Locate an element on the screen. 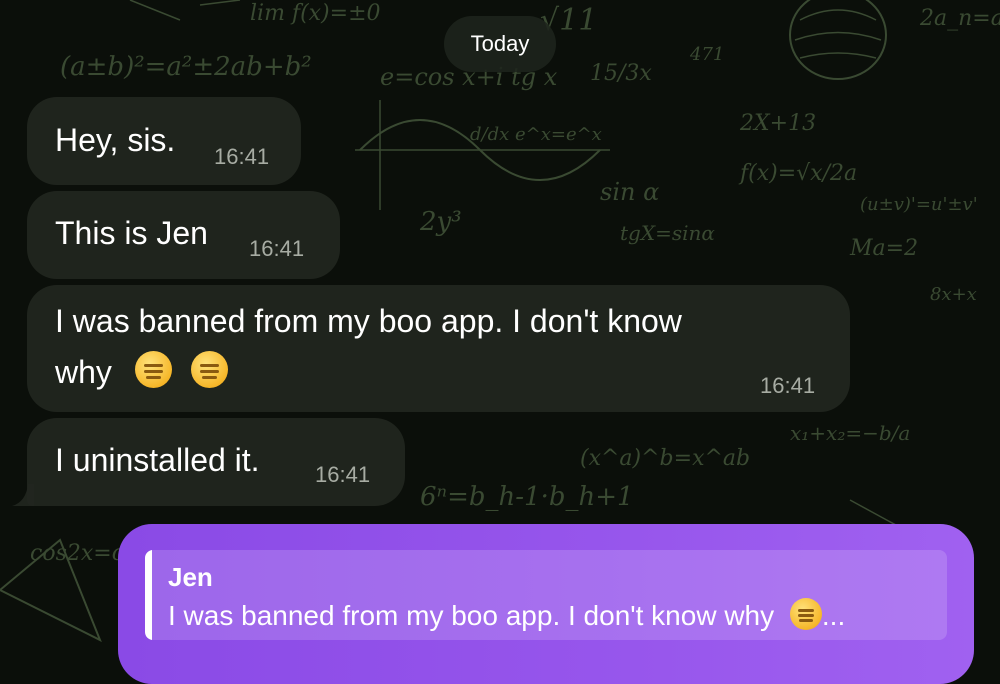 The height and width of the screenshot is (684, 1000). math-doodle-text: 6ⁿ=b_h-1·b_h+1 is located at coordinates (527, 497).